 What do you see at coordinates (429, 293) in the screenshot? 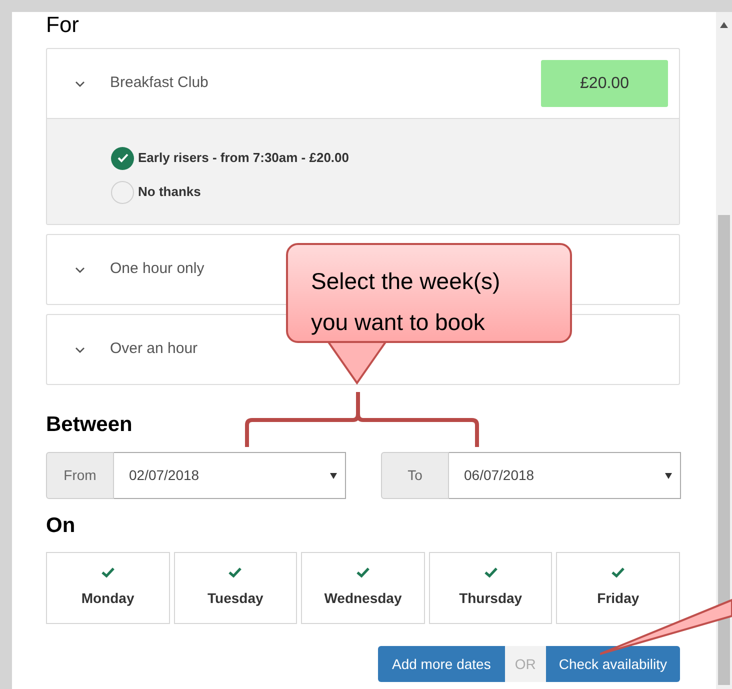
I see `hint-tooltip: Select the week(s) you want to book` at bounding box center [429, 293].